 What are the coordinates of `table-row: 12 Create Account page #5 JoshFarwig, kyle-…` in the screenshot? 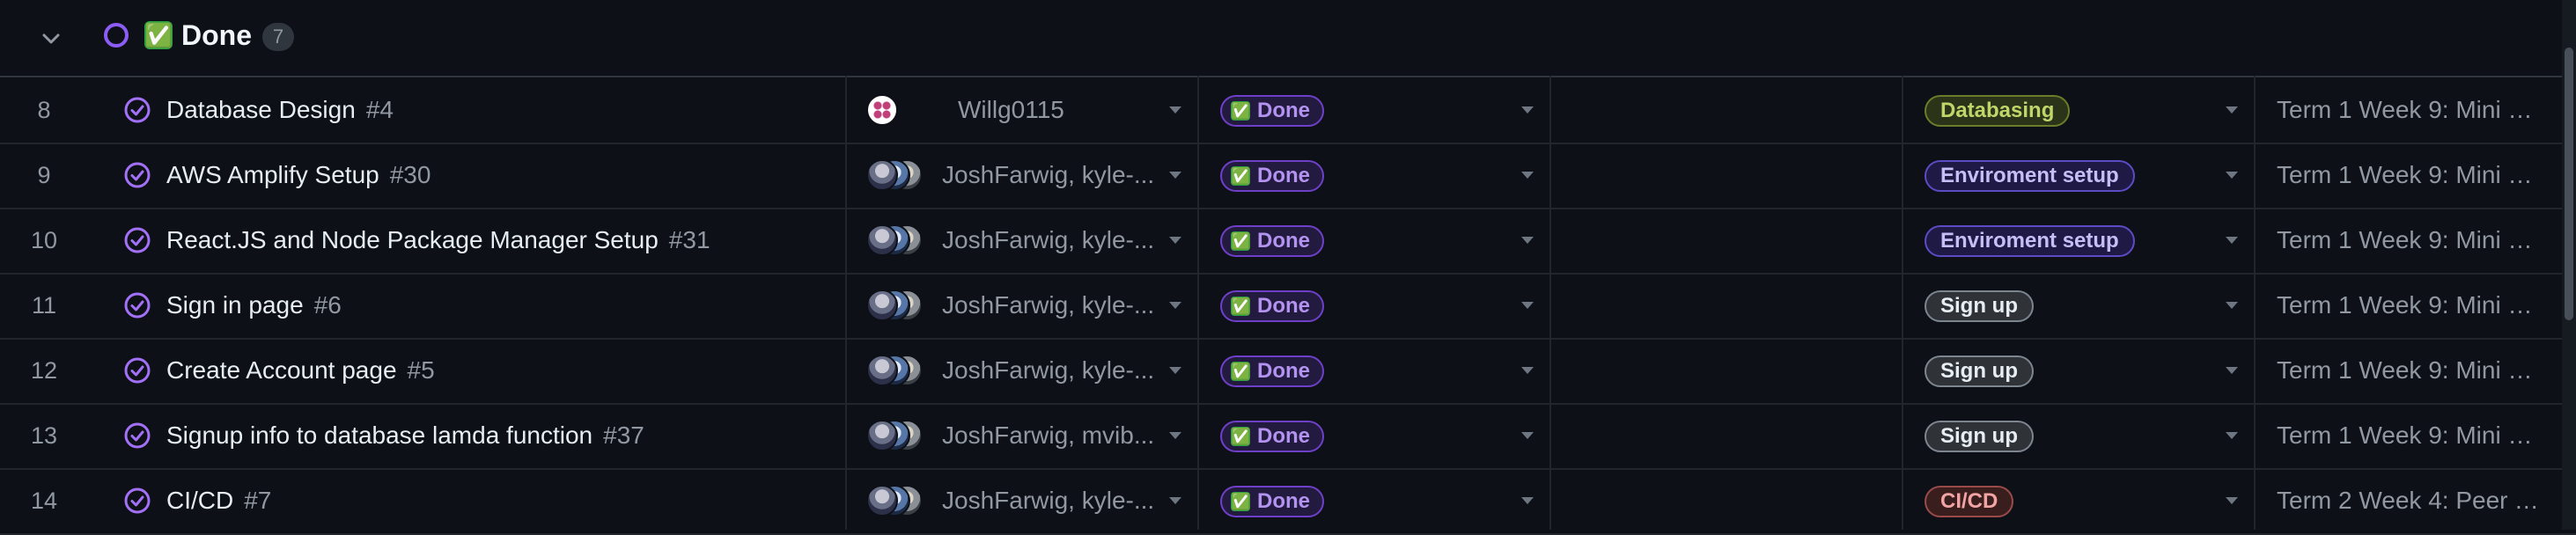 It's located at (1288, 372).